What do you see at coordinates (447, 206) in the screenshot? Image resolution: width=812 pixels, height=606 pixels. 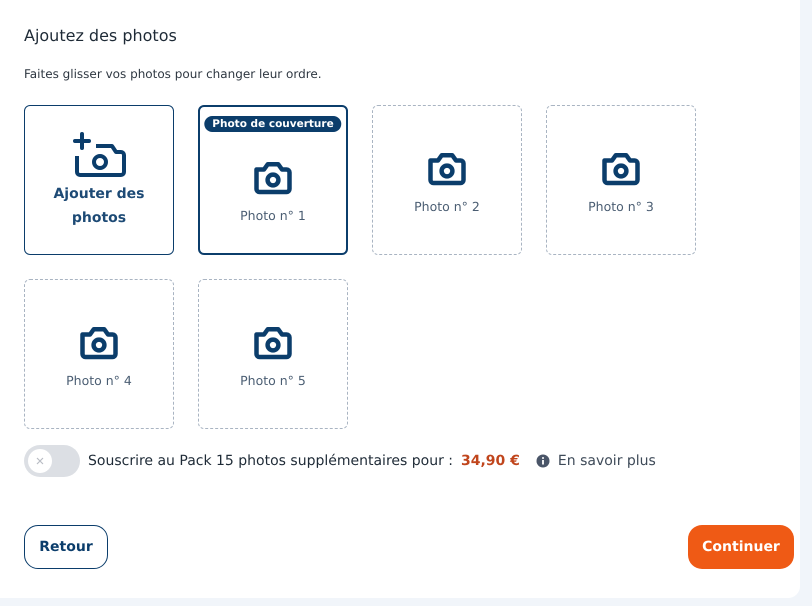 I see `photo-label: Photo n° 2` at bounding box center [447, 206].